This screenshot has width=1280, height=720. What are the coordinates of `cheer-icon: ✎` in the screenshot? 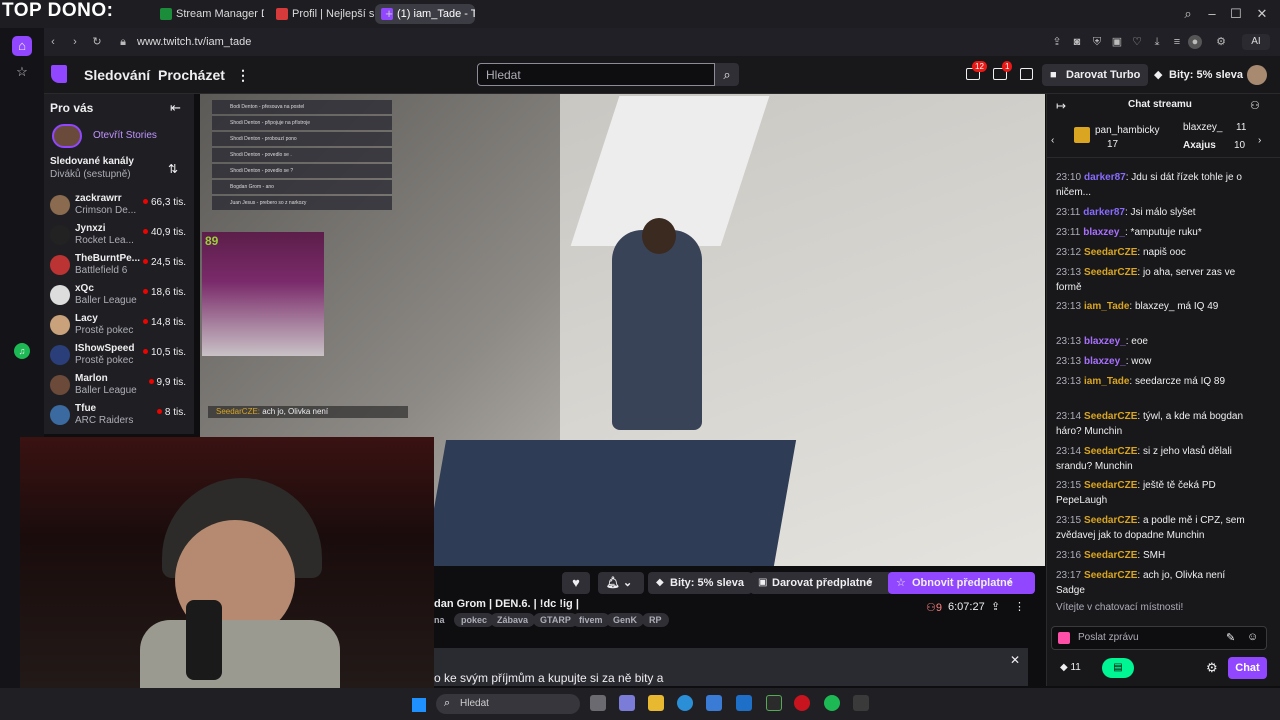 It's located at (1230, 637).